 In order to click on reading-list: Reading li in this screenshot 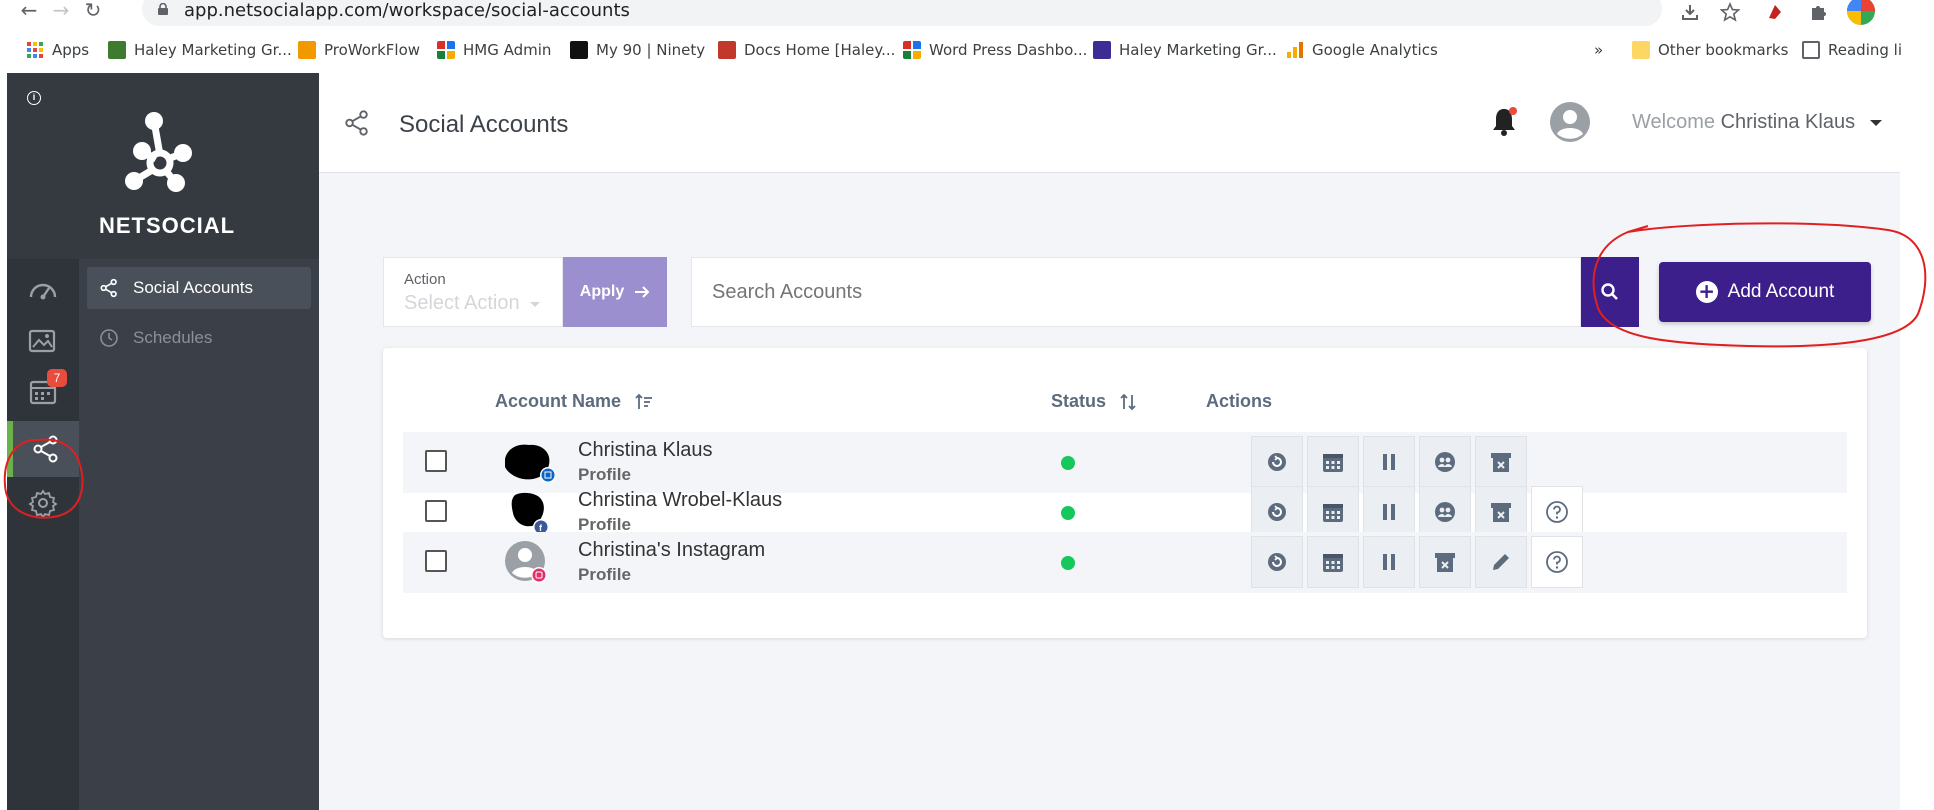, I will do `click(1852, 50)`.